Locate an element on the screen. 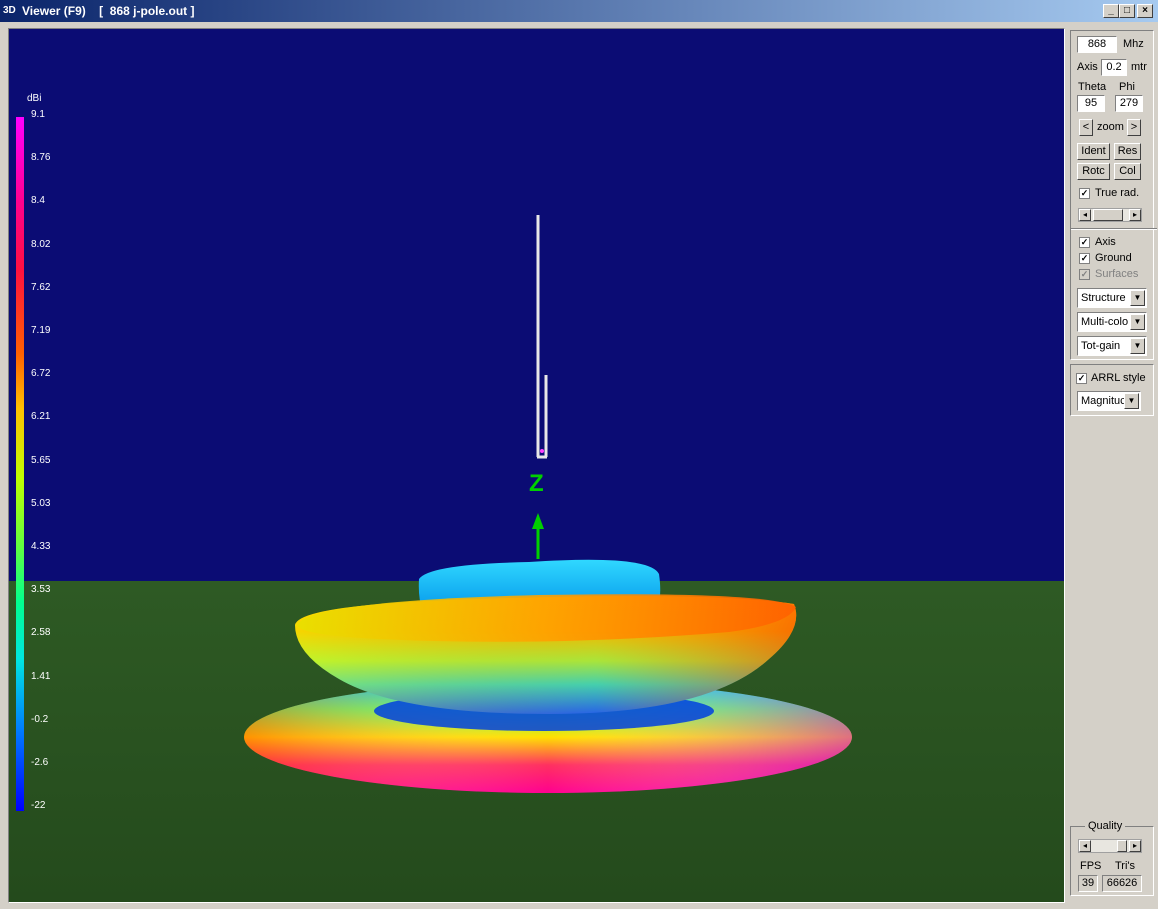  legend-tick-label: 8.76 is located at coordinates (41, 158).